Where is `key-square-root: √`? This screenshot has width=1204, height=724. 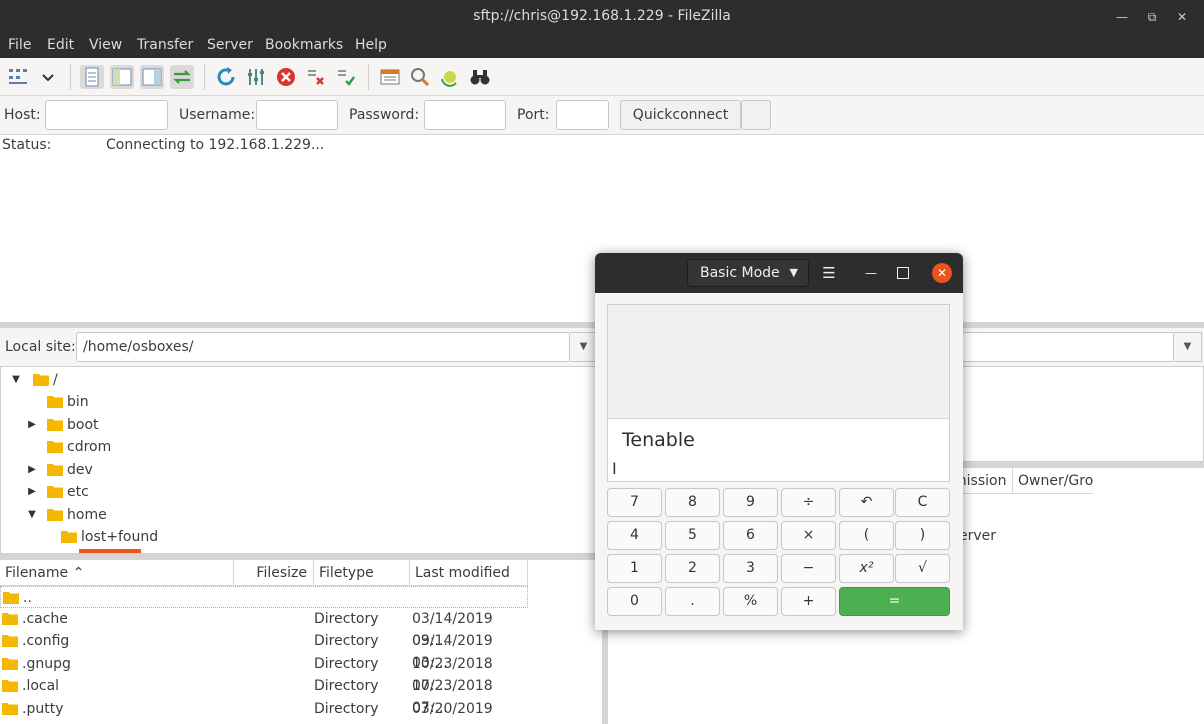 key-square-root: √ is located at coordinates (922, 568).